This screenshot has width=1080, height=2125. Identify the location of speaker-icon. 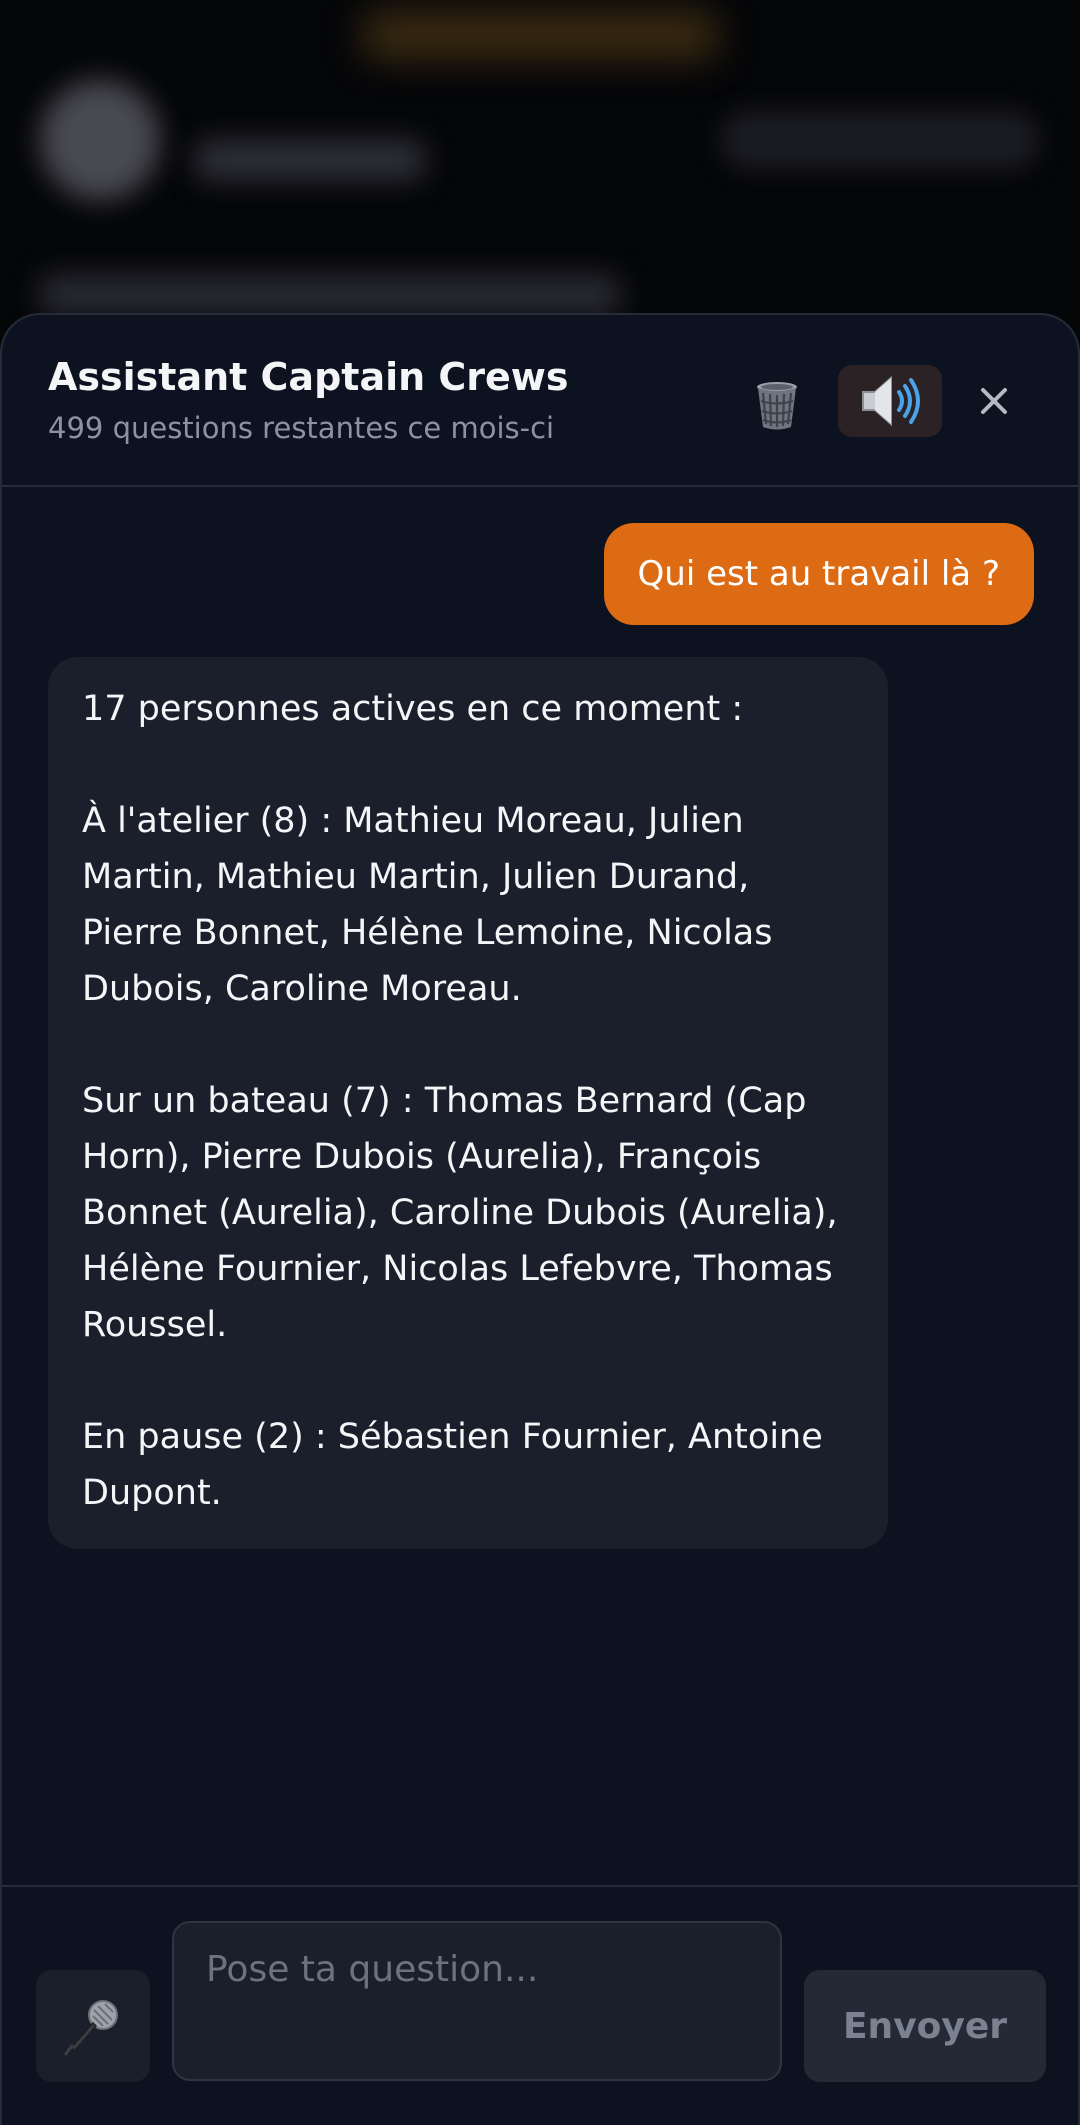
(891, 401).